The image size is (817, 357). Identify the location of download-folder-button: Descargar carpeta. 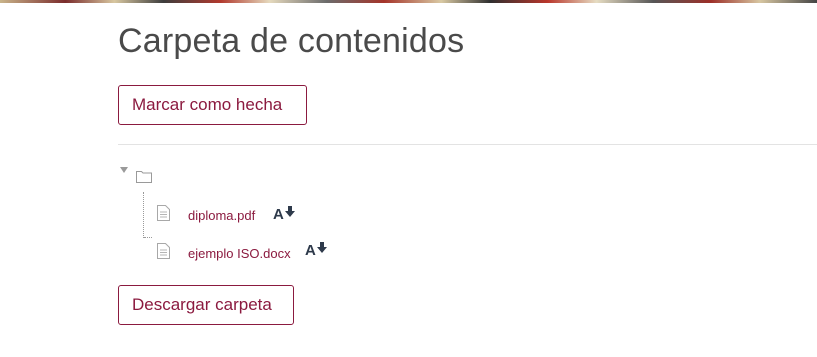
(206, 305).